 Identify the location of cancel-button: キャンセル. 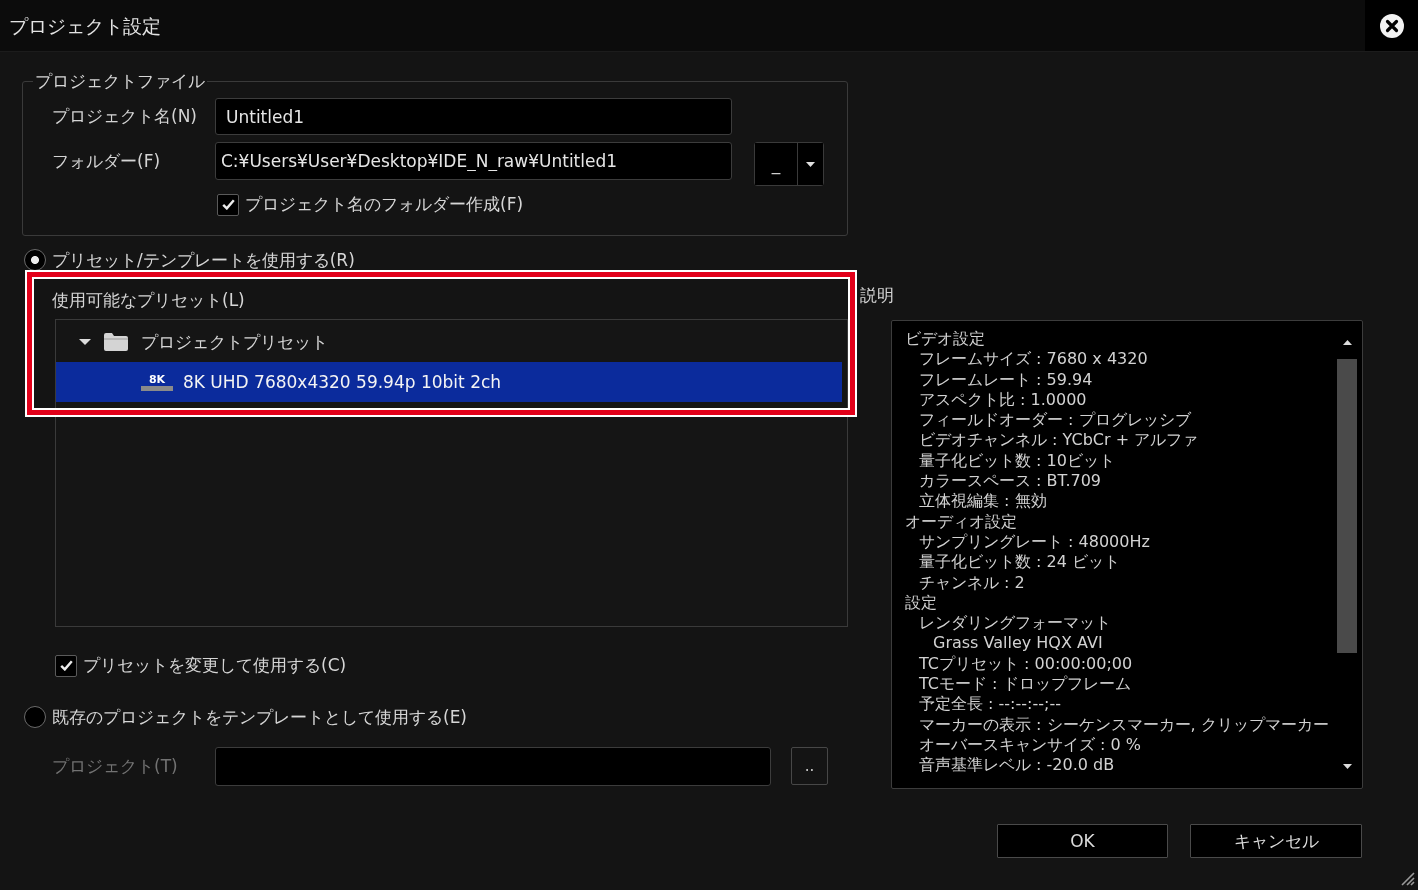
(1276, 841).